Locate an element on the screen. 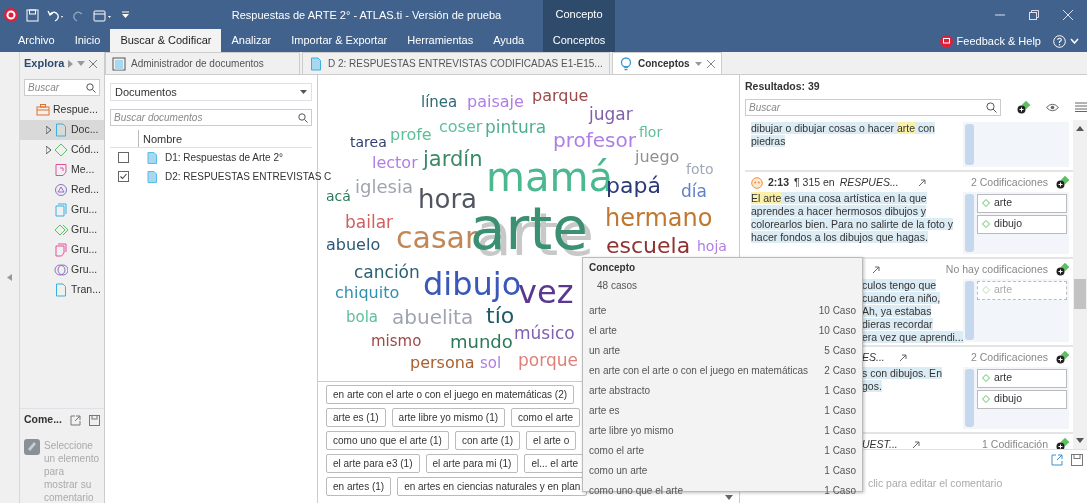 This screenshot has width=1087, height=503. filter-dropdown: Documentos is located at coordinates (211, 92).